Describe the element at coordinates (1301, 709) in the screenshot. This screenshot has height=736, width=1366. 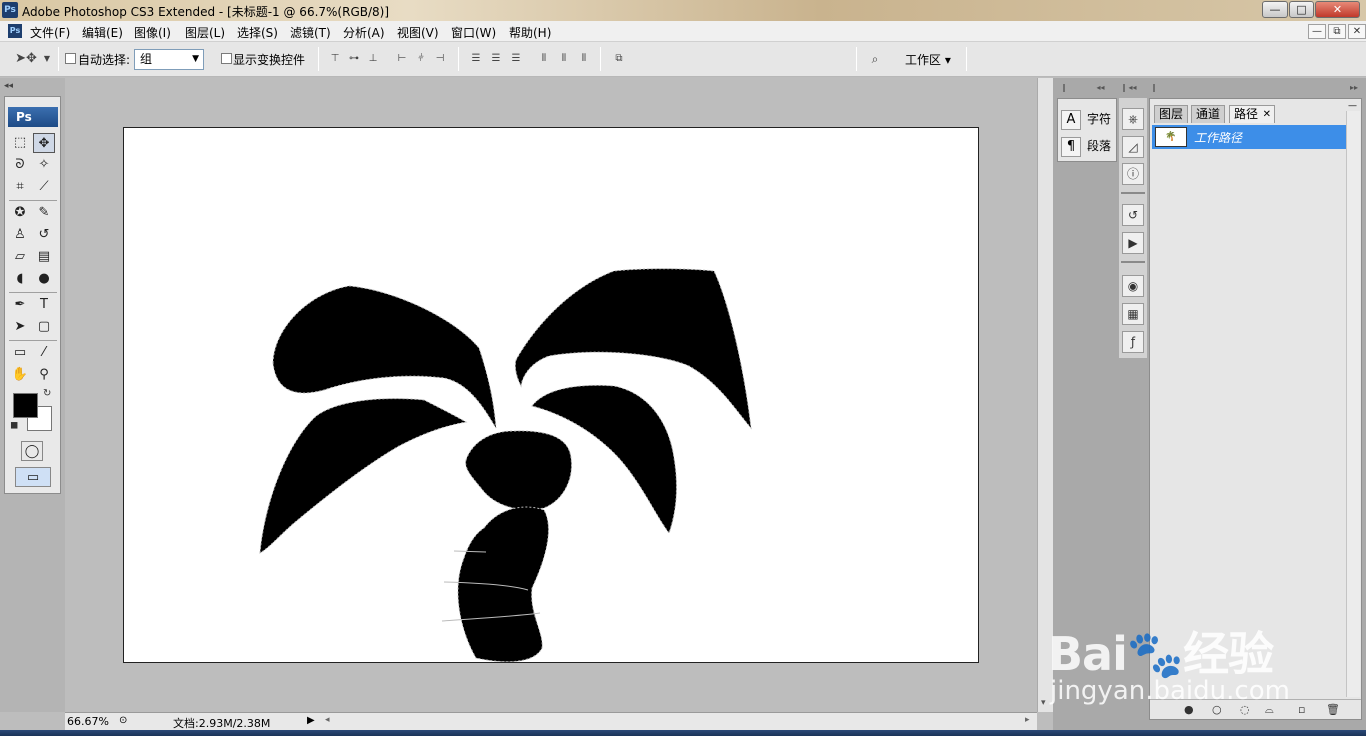
I see `new-path-icon: ▫` at that location.